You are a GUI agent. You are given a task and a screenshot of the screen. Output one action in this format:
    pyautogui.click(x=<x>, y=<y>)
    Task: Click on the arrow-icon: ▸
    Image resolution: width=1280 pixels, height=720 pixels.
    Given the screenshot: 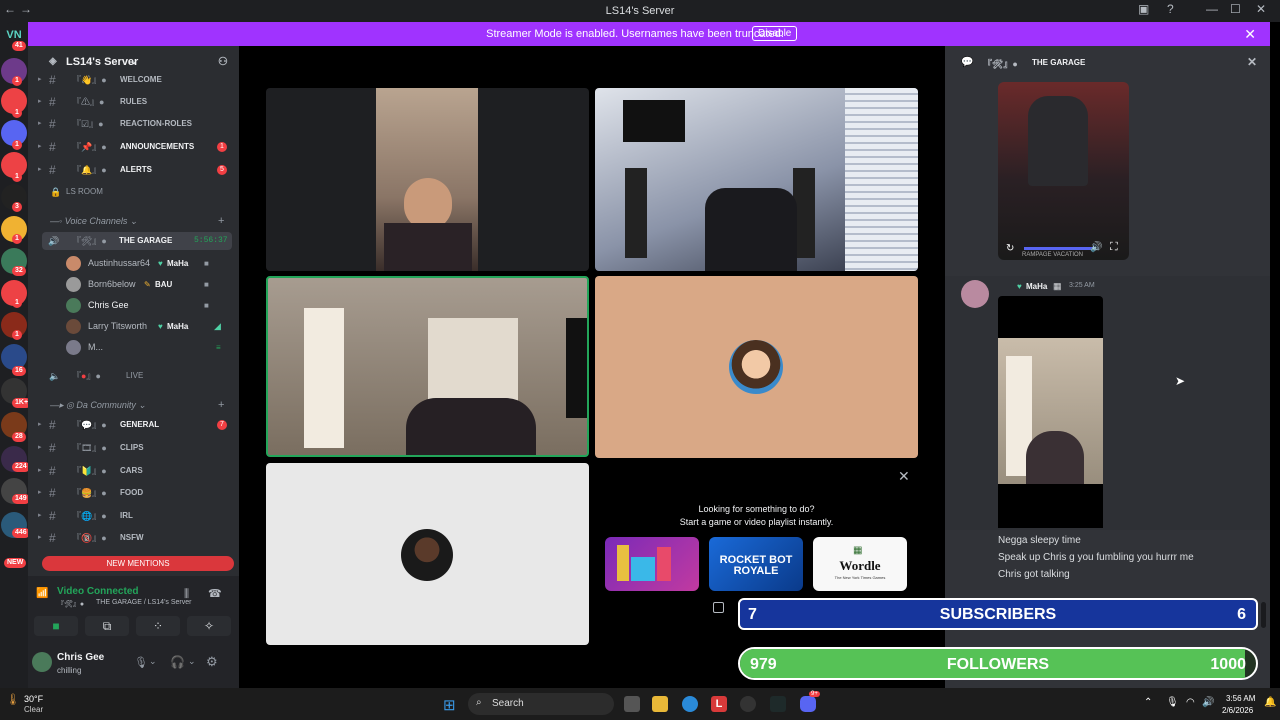 What is the action you would take?
    pyautogui.click(x=40, y=79)
    